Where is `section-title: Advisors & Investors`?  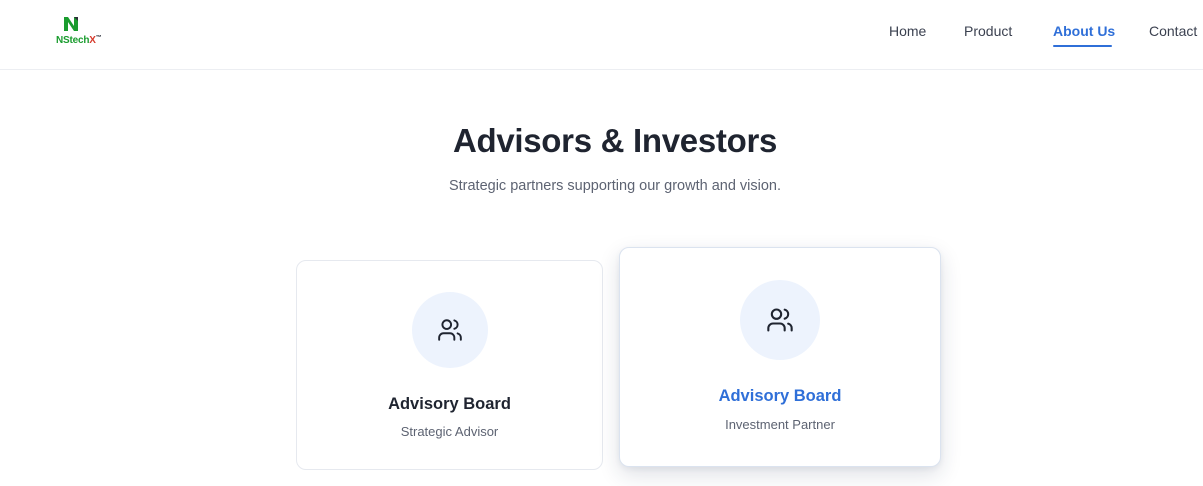
section-title: Advisors & Investors is located at coordinates (615, 140).